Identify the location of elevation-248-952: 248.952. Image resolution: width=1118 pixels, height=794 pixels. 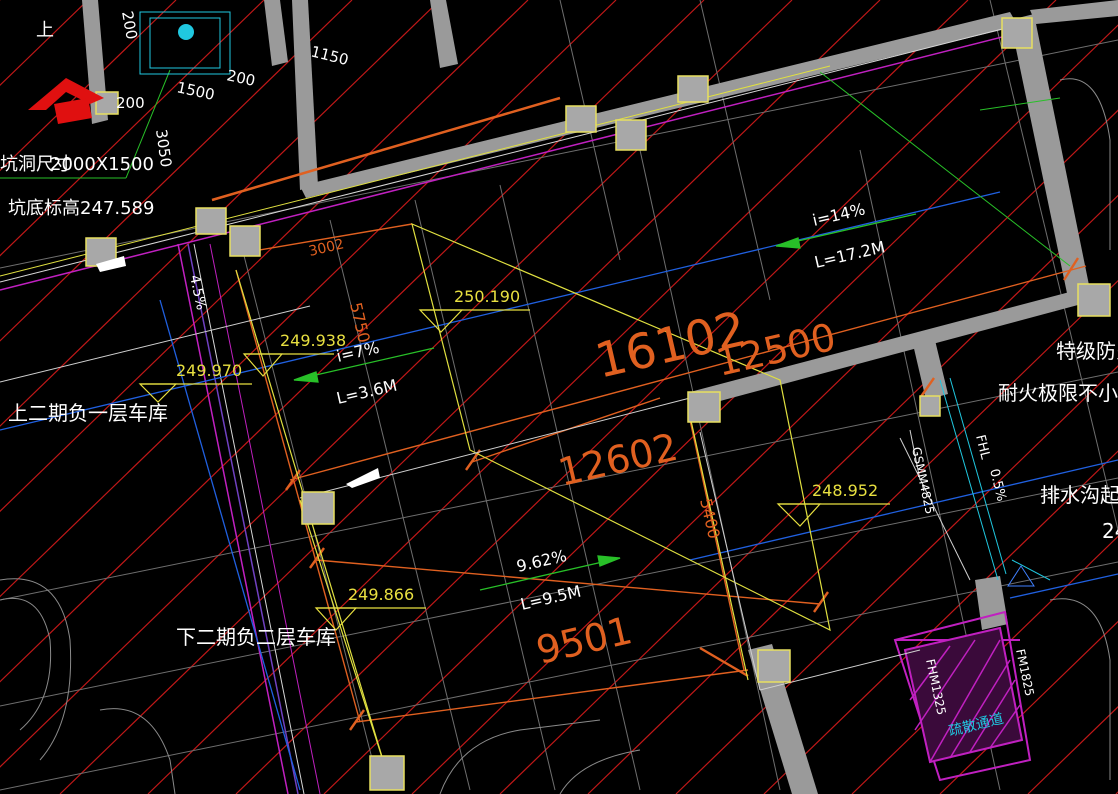
(845, 490).